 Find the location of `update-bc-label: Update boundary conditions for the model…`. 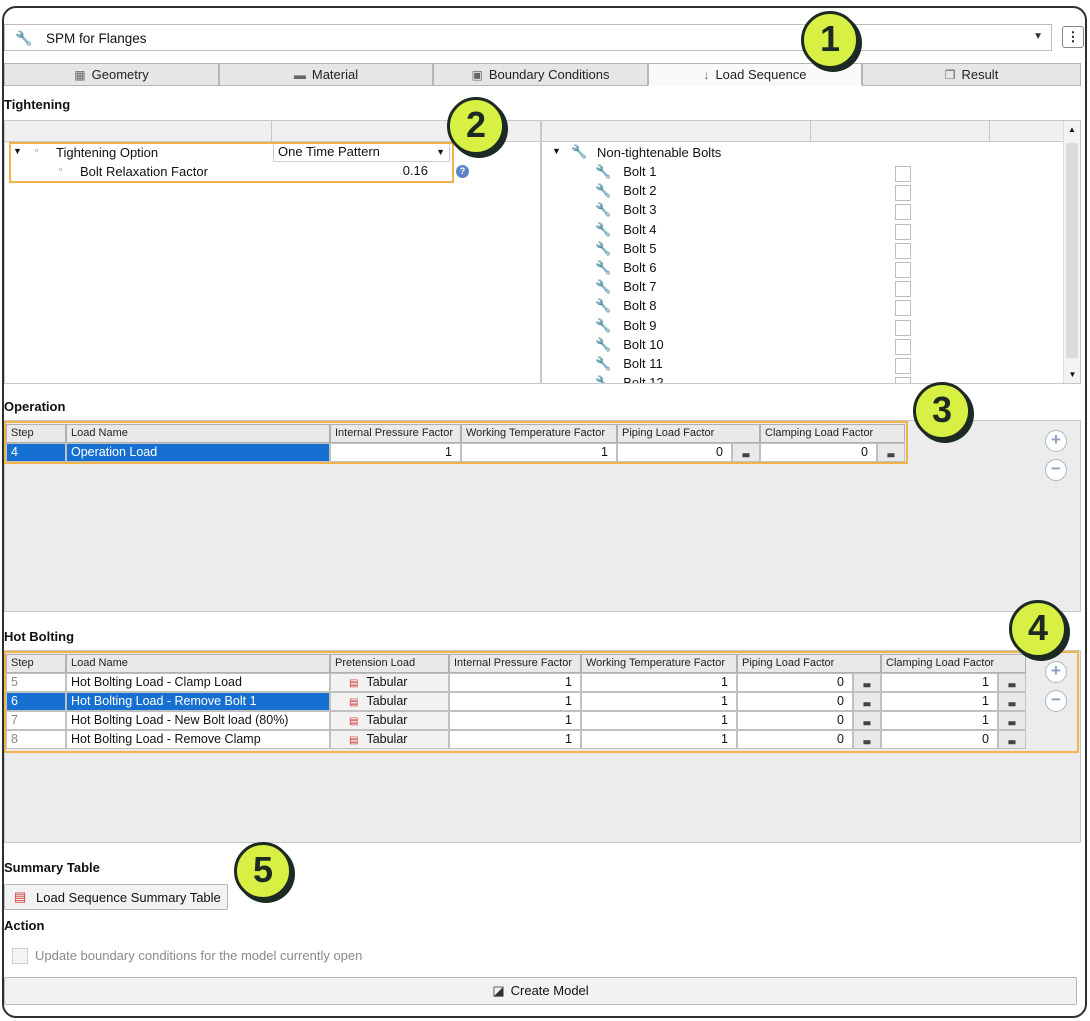

update-bc-label: Update boundary conditions for the model… is located at coordinates (199, 955).